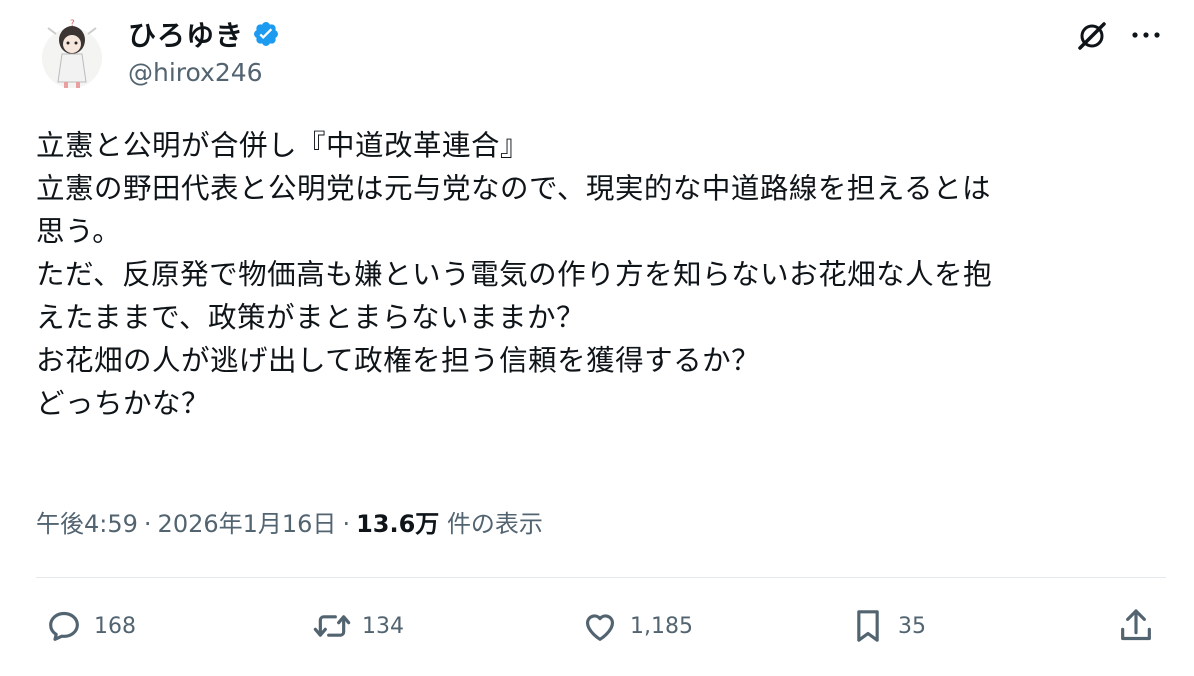 The width and height of the screenshot is (1194, 676). I want to click on bookmark-icon, so click(868, 626).